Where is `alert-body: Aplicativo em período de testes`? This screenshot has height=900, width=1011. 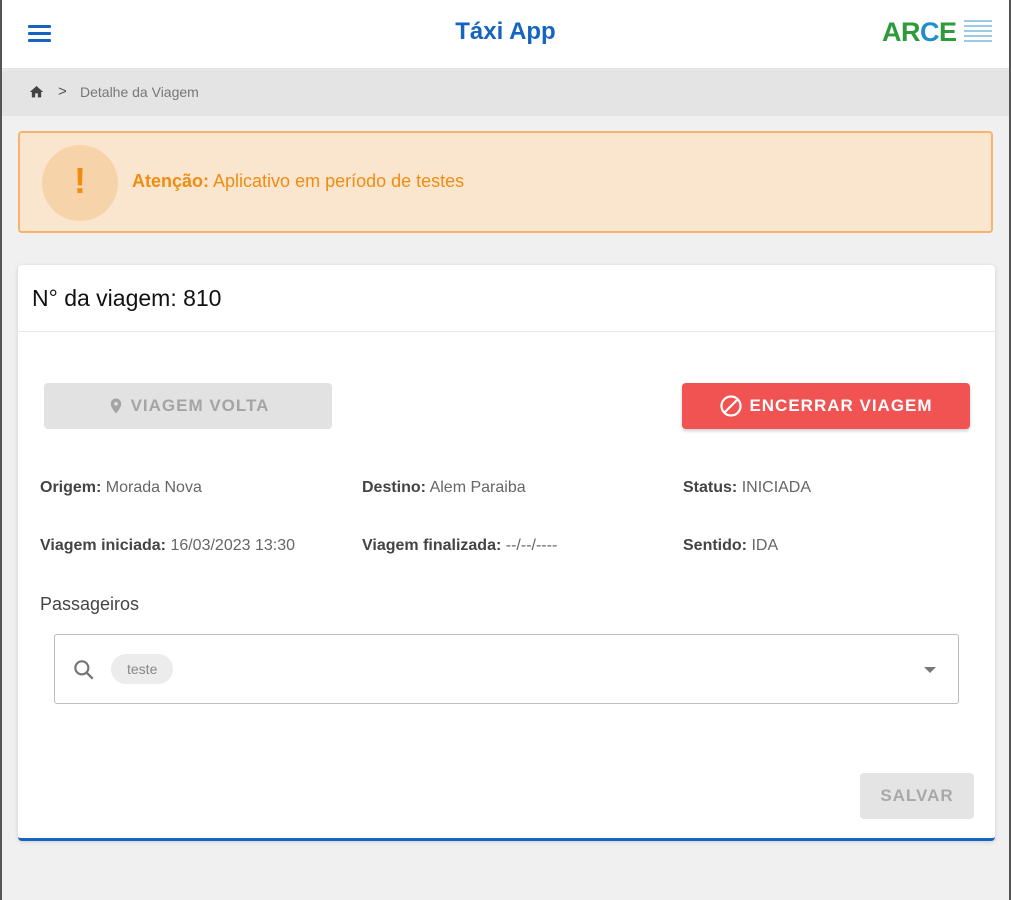
alert-body: Aplicativo em período de testes is located at coordinates (339, 181).